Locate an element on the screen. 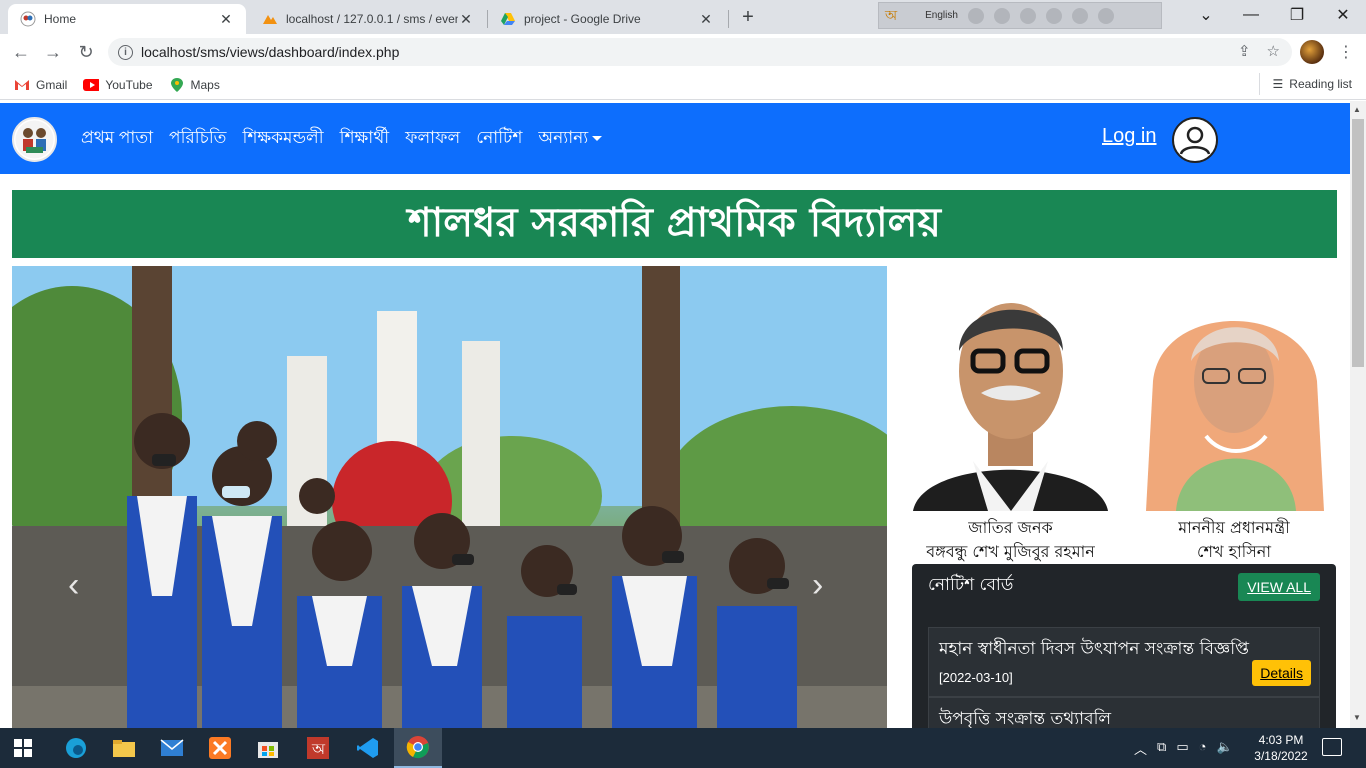  scroll-down-icon: ▼ is located at coordinates (1357, 717).